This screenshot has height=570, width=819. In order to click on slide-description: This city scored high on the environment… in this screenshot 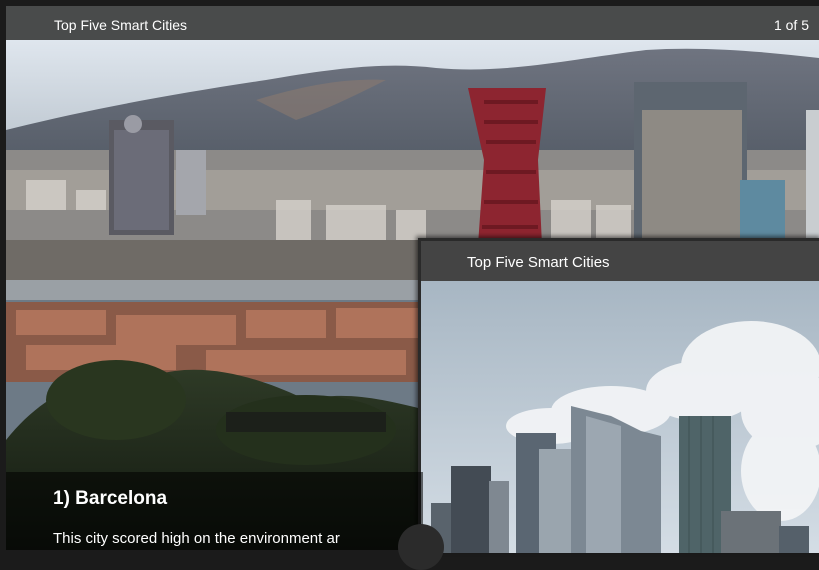, I will do `click(196, 538)`.